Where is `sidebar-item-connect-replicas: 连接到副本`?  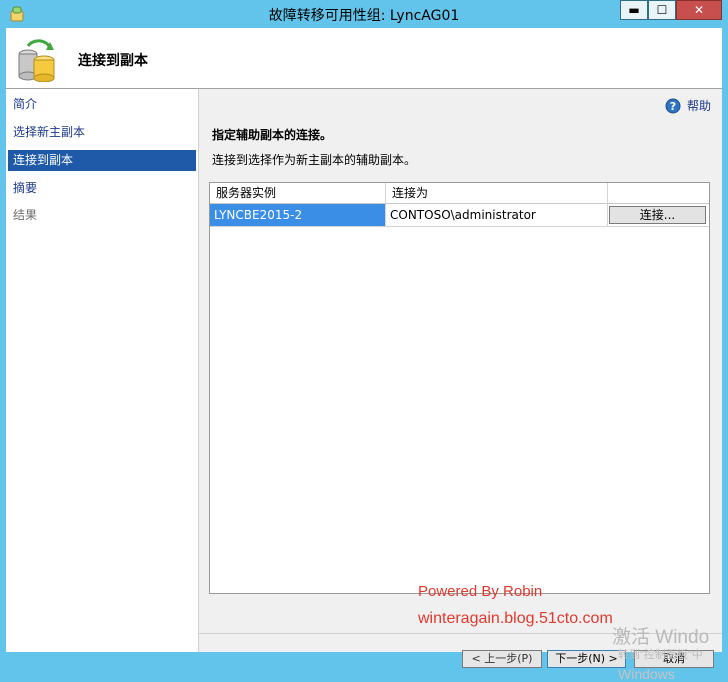
sidebar-item-connect-replicas: 连接到副本 is located at coordinates (102, 160).